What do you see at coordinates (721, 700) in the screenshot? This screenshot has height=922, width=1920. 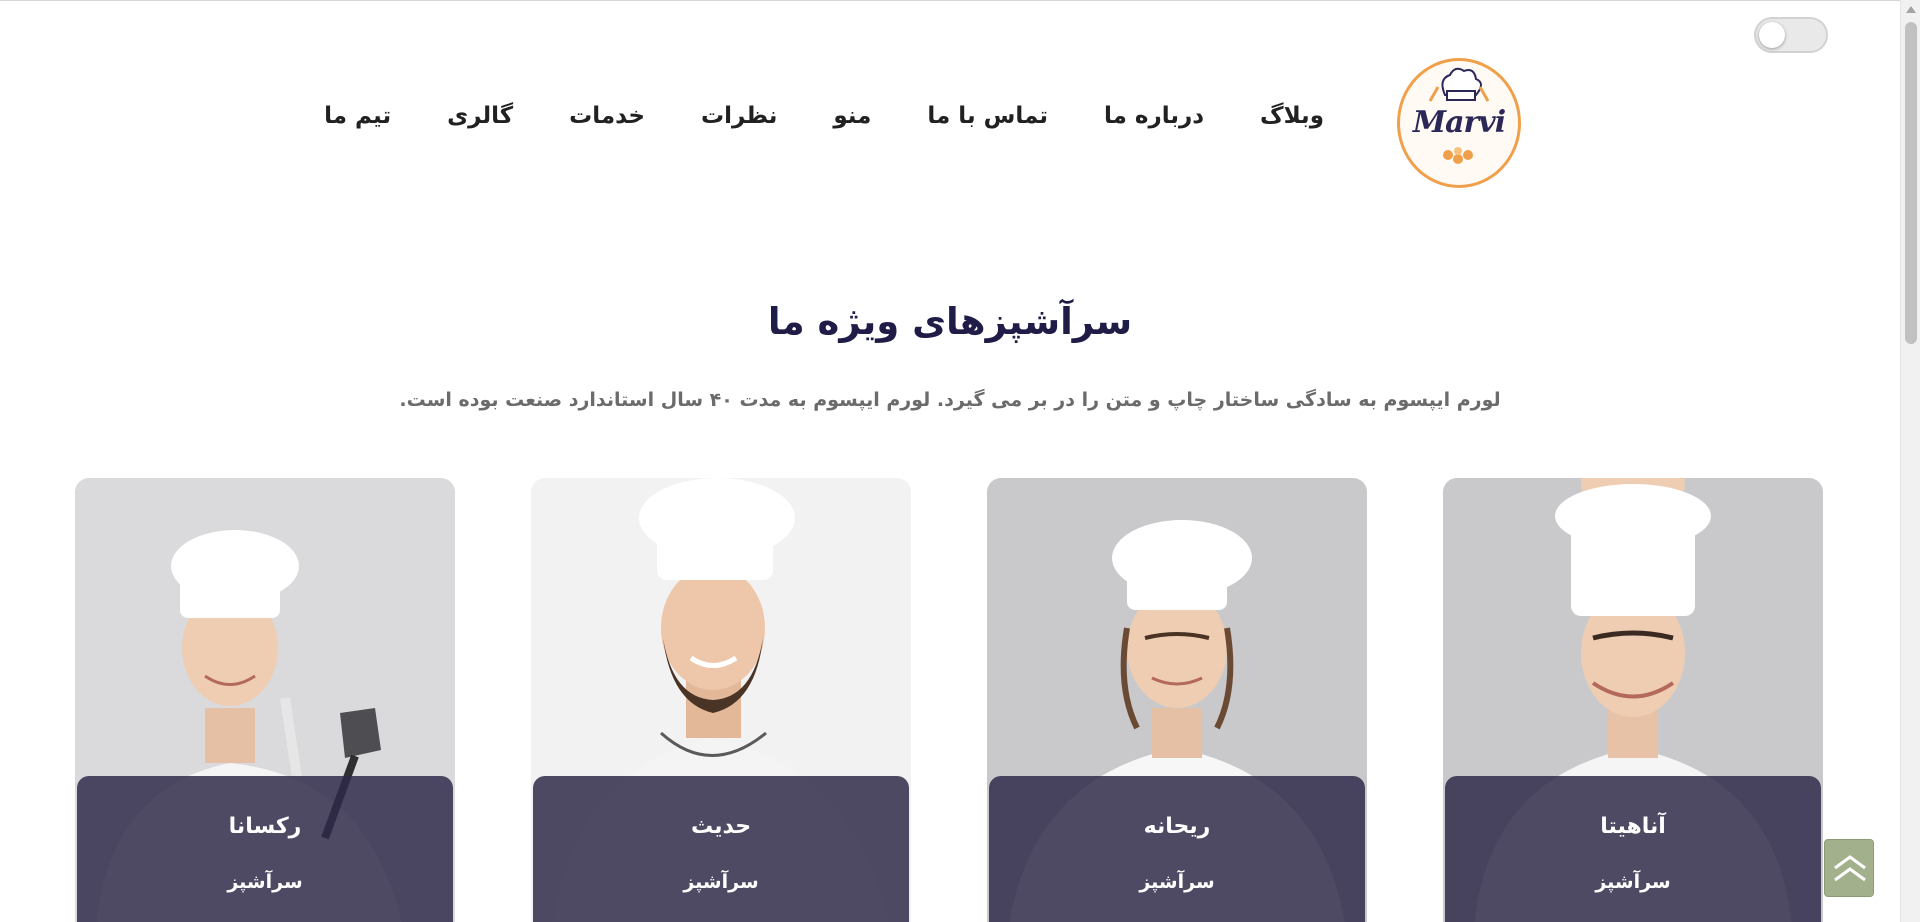 I see `chef-card: حدیث سرآشپز` at bounding box center [721, 700].